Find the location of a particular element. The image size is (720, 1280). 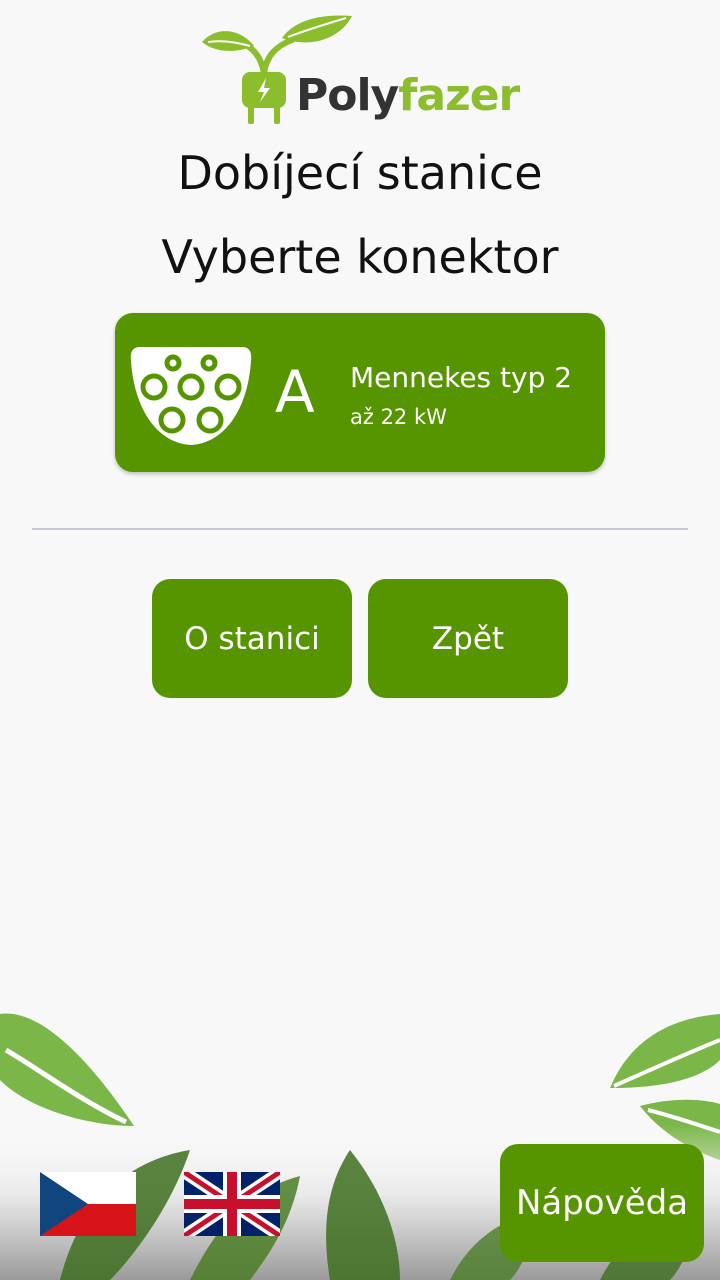

polyfazer-logo: Polyfazer is located at coordinates (366, 71).